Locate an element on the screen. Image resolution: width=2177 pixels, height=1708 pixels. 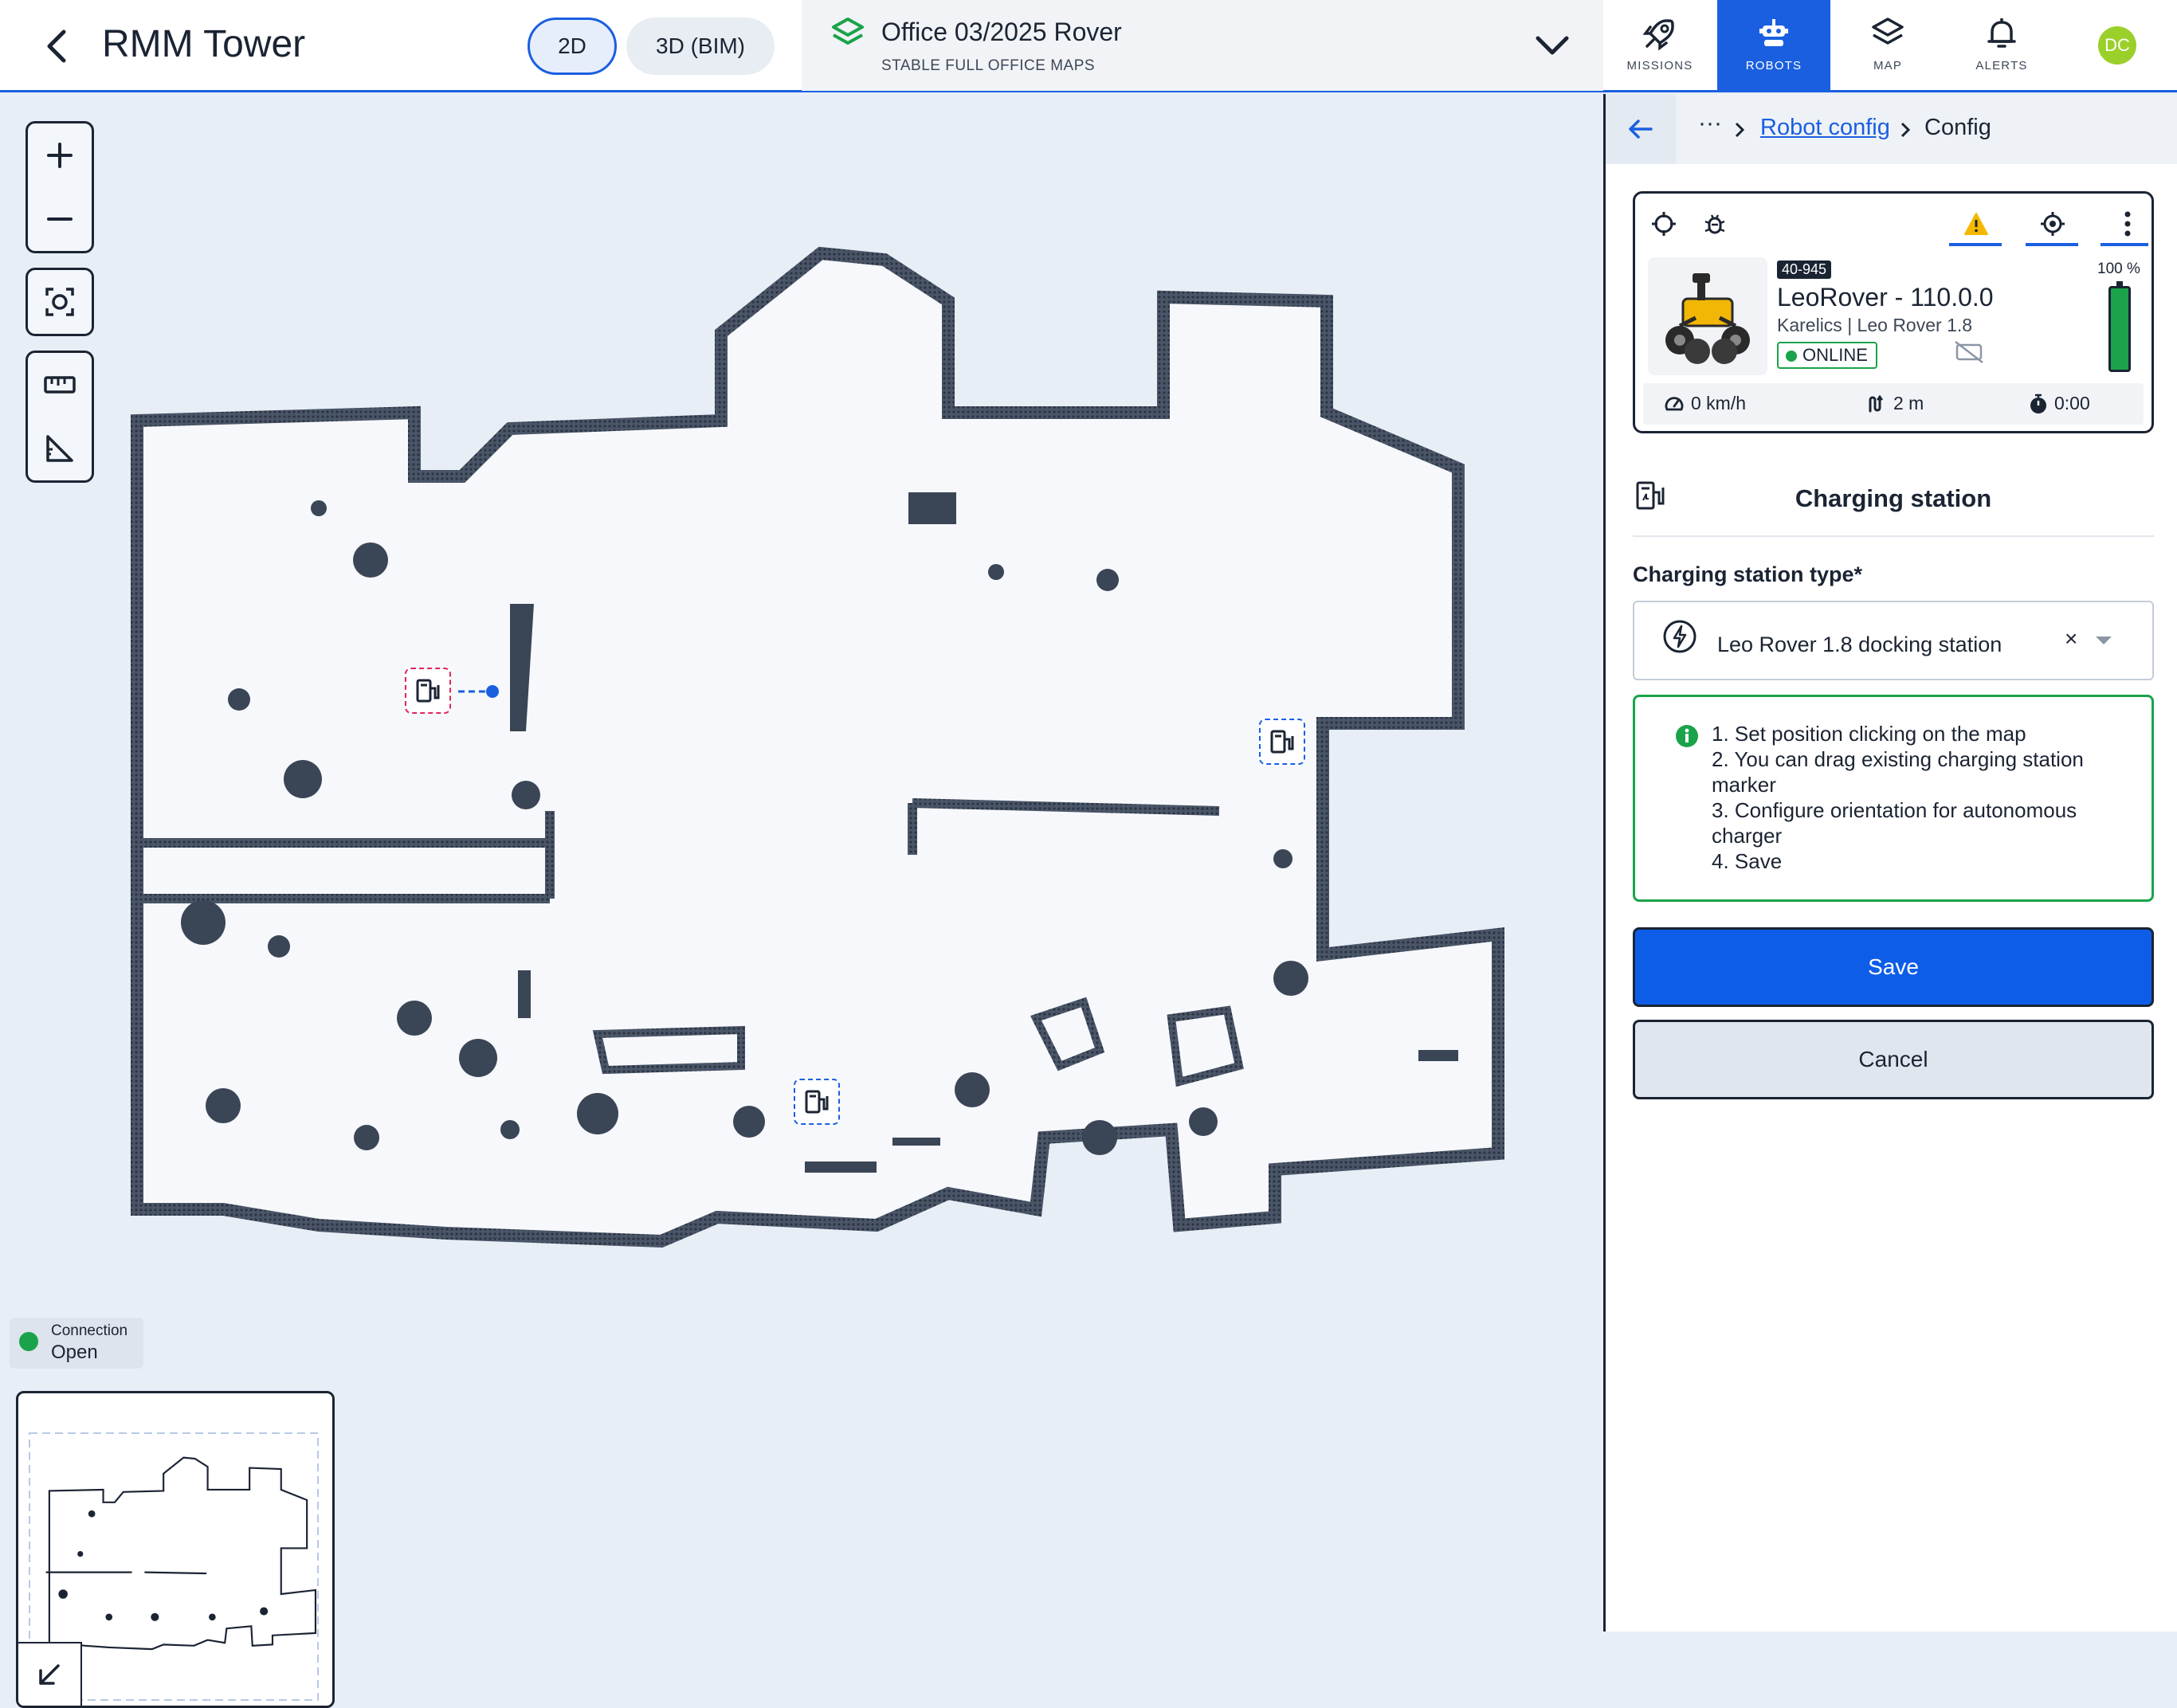
minimap-toggle-button is located at coordinates (50, 1674).